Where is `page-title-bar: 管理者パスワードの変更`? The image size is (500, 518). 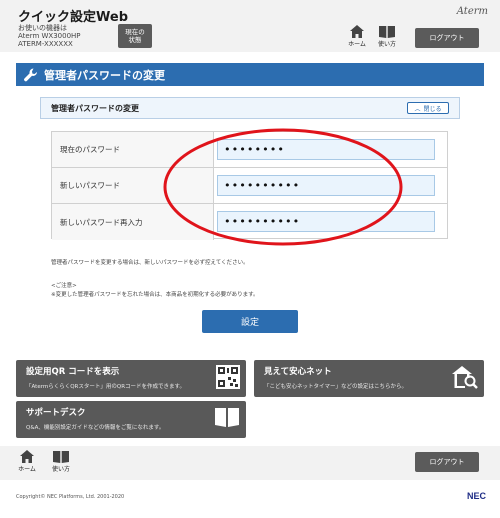
page-title-bar: 管理者パスワードの変更 is located at coordinates (250, 74).